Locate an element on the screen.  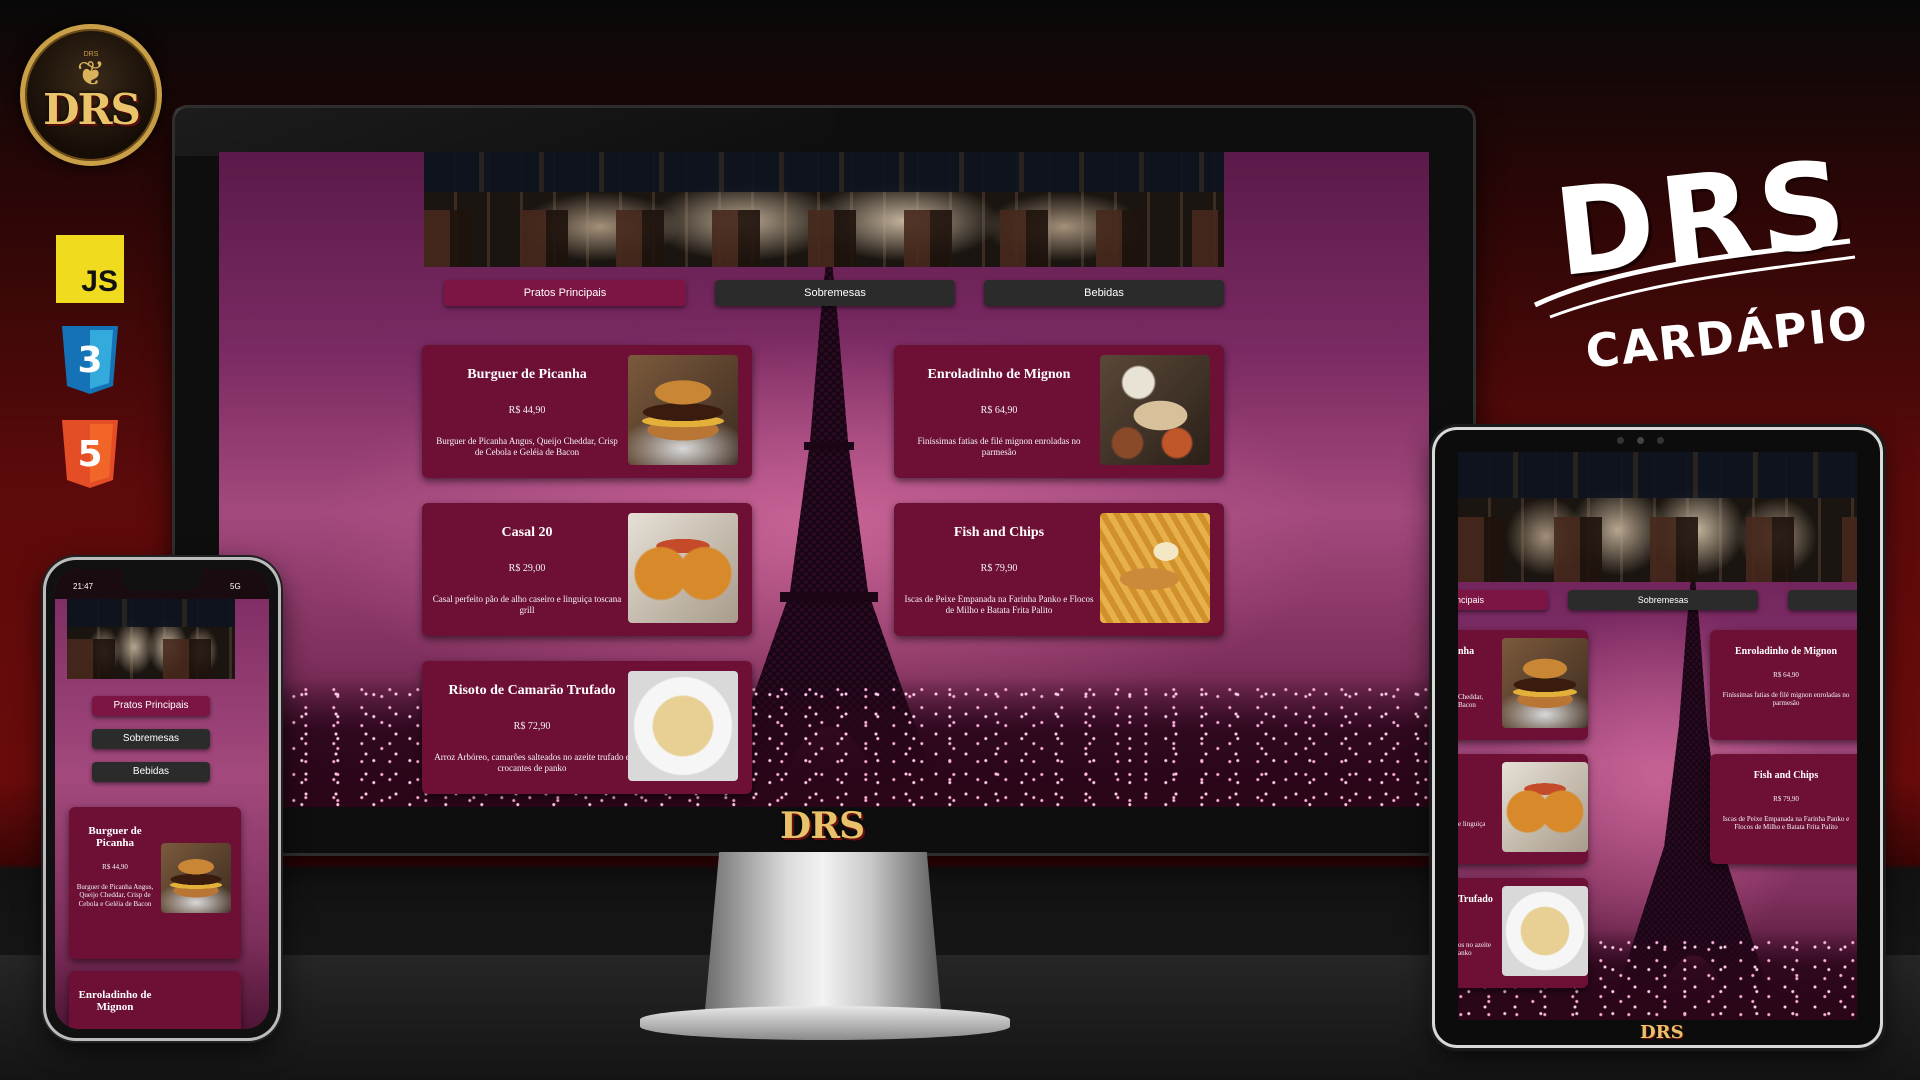
category-tabs: Pratos Principais Sobremesas Bebidas is located at coordinates (834, 293).